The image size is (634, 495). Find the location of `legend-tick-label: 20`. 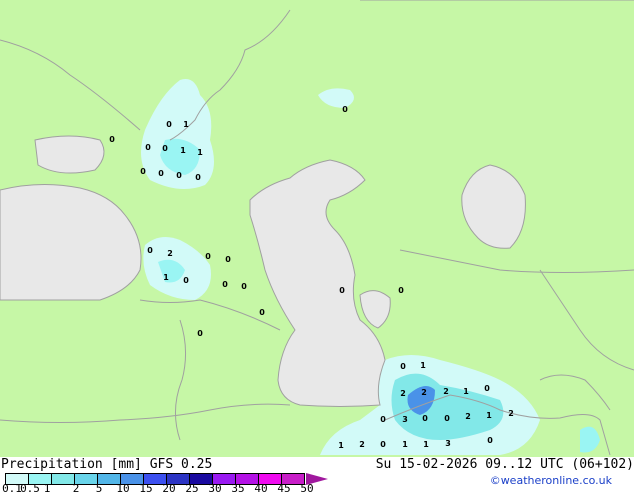

legend-tick-label: 20 is located at coordinates (169, 488).